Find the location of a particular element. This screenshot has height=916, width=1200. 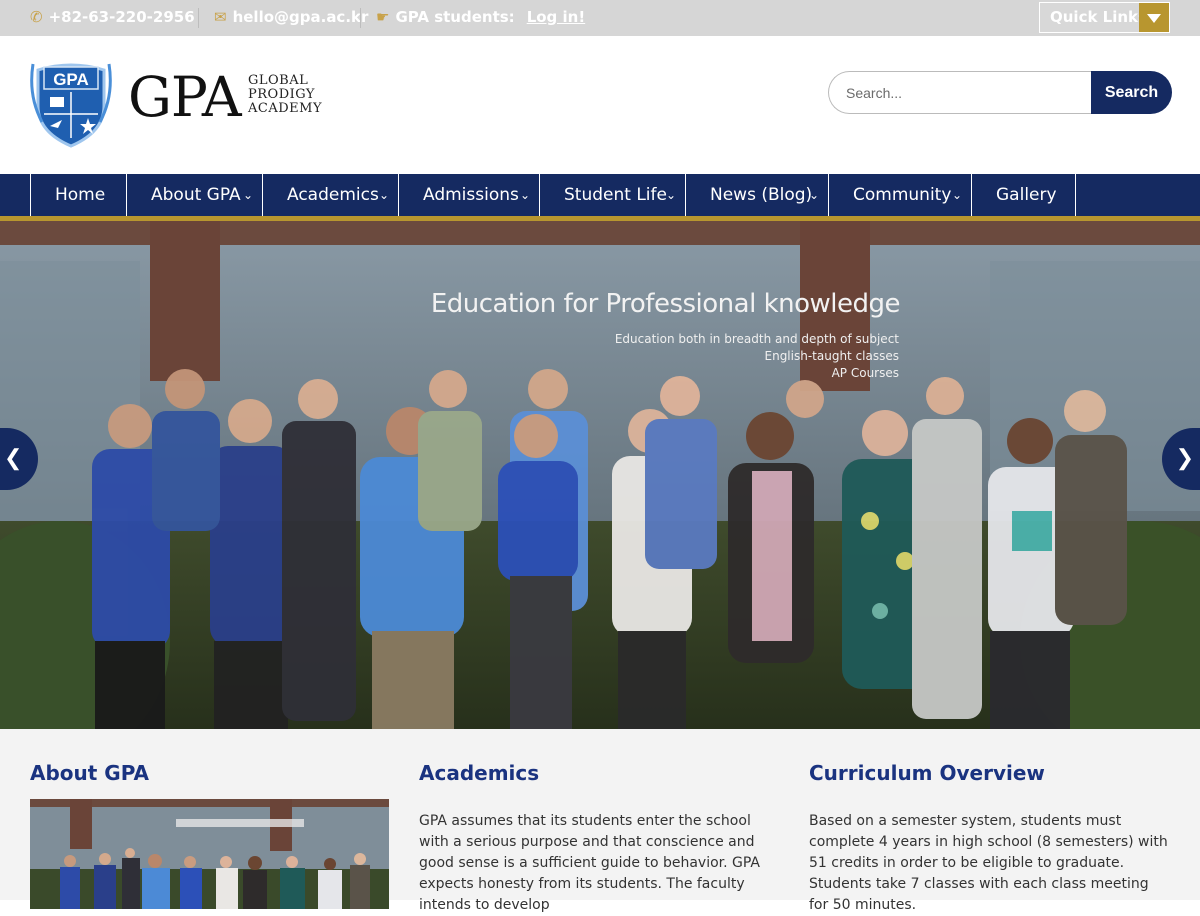

nav-item-home: Home is located at coordinates (78, 195).